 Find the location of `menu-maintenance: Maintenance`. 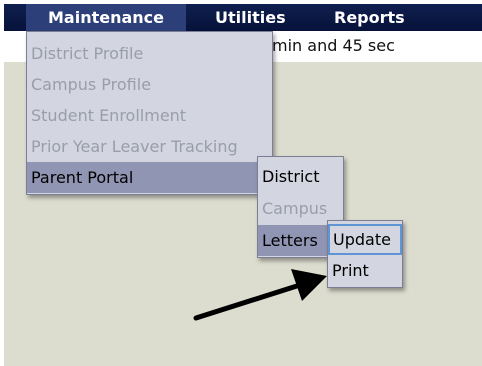

menu-maintenance: Maintenance is located at coordinates (106, 17).